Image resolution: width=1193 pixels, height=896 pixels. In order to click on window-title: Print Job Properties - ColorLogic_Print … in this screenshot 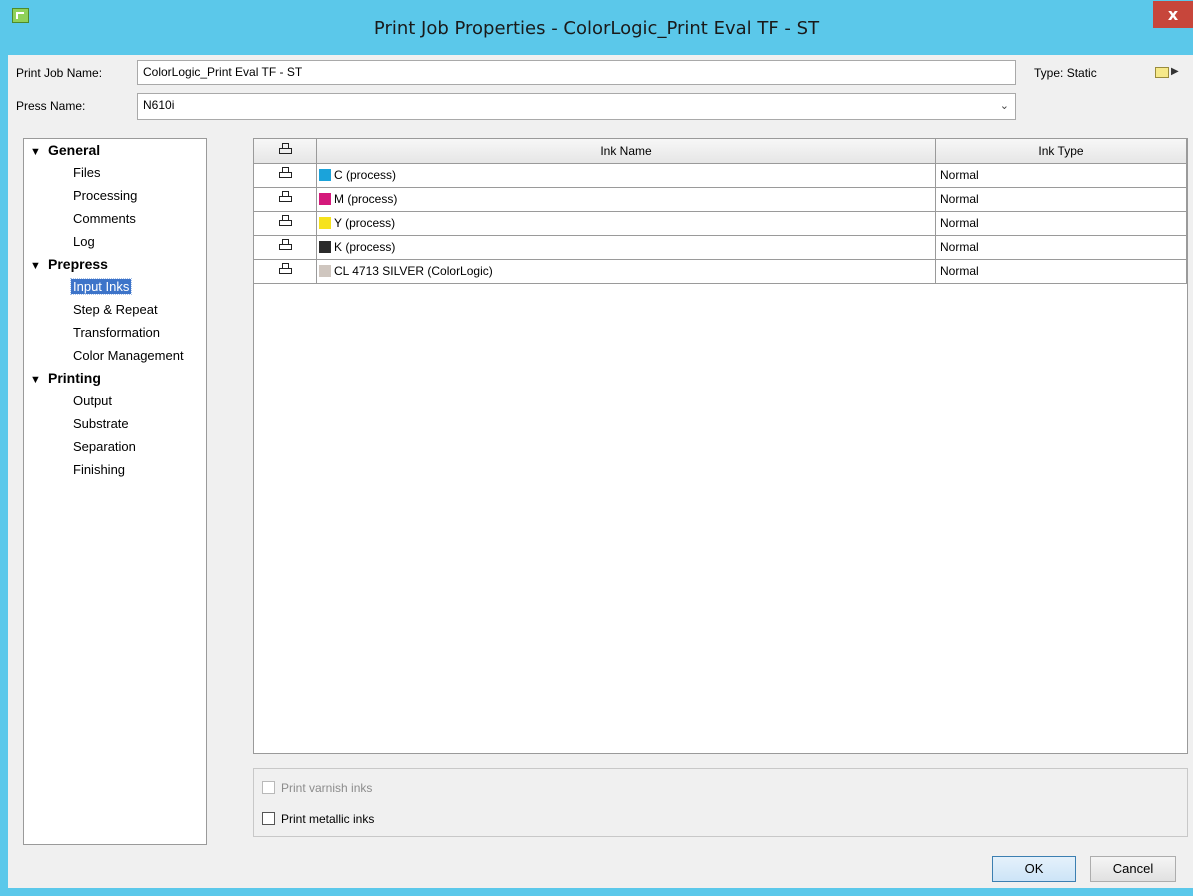, I will do `click(596, 28)`.